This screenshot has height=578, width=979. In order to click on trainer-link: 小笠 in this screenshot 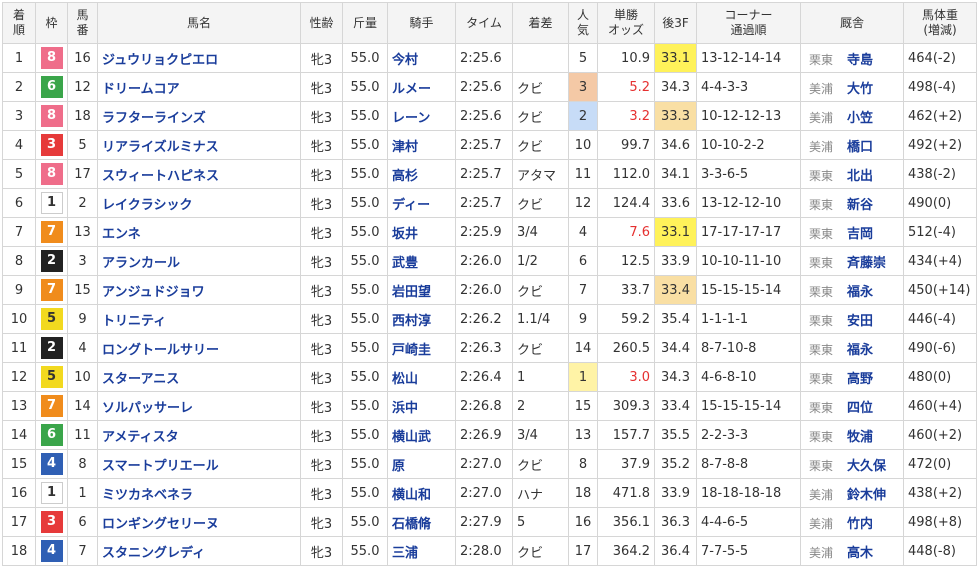, I will do `click(860, 118)`.